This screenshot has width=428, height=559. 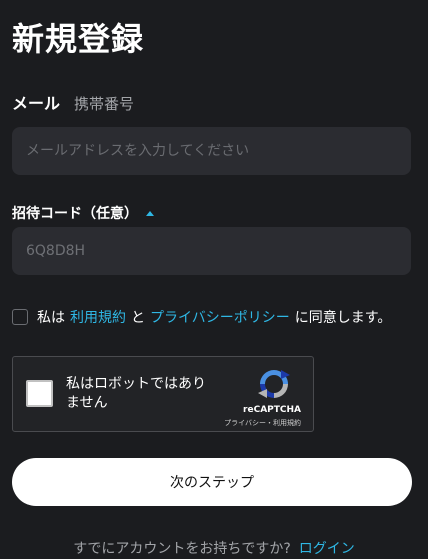 I want to click on terms-link: 利用規約, so click(x=98, y=317).